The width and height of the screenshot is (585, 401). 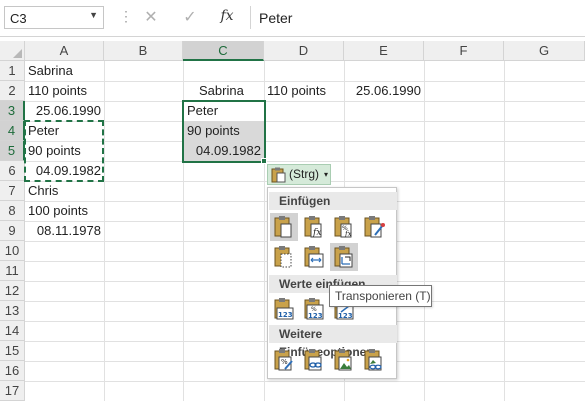 What do you see at coordinates (64, 151) in the screenshot?
I see `copy-marquee` at bounding box center [64, 151].